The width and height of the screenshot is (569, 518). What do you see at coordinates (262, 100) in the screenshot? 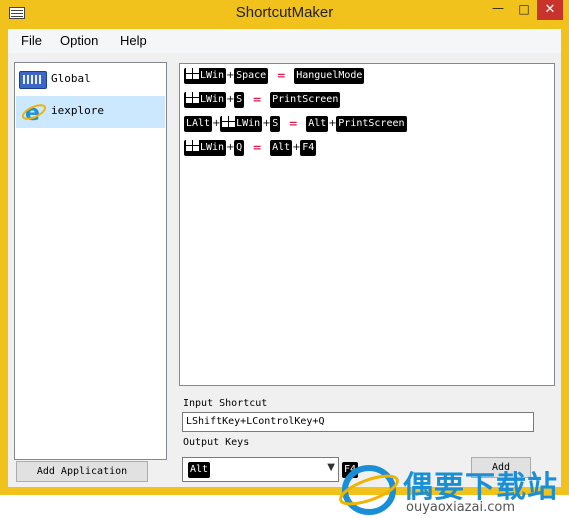
I see `rule-row: LWin + S = PrintScreen` at bounding box center [262, 100].